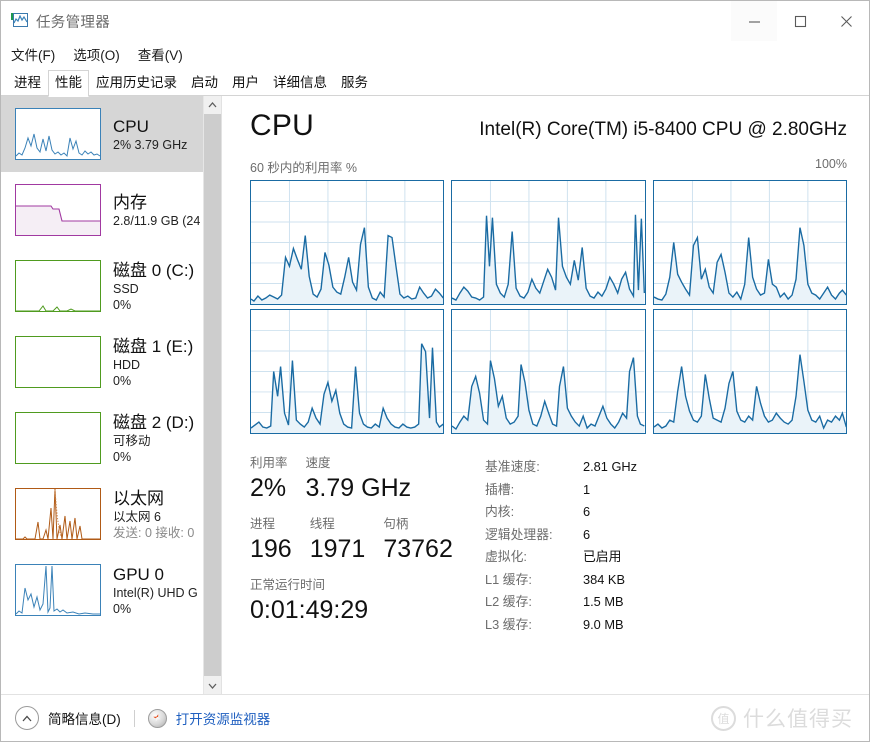 This screenshot has width=870, height=742. Describe the element at coordinates (245, 83) in the screenshot. I see `tab-users: 用户` at that location.